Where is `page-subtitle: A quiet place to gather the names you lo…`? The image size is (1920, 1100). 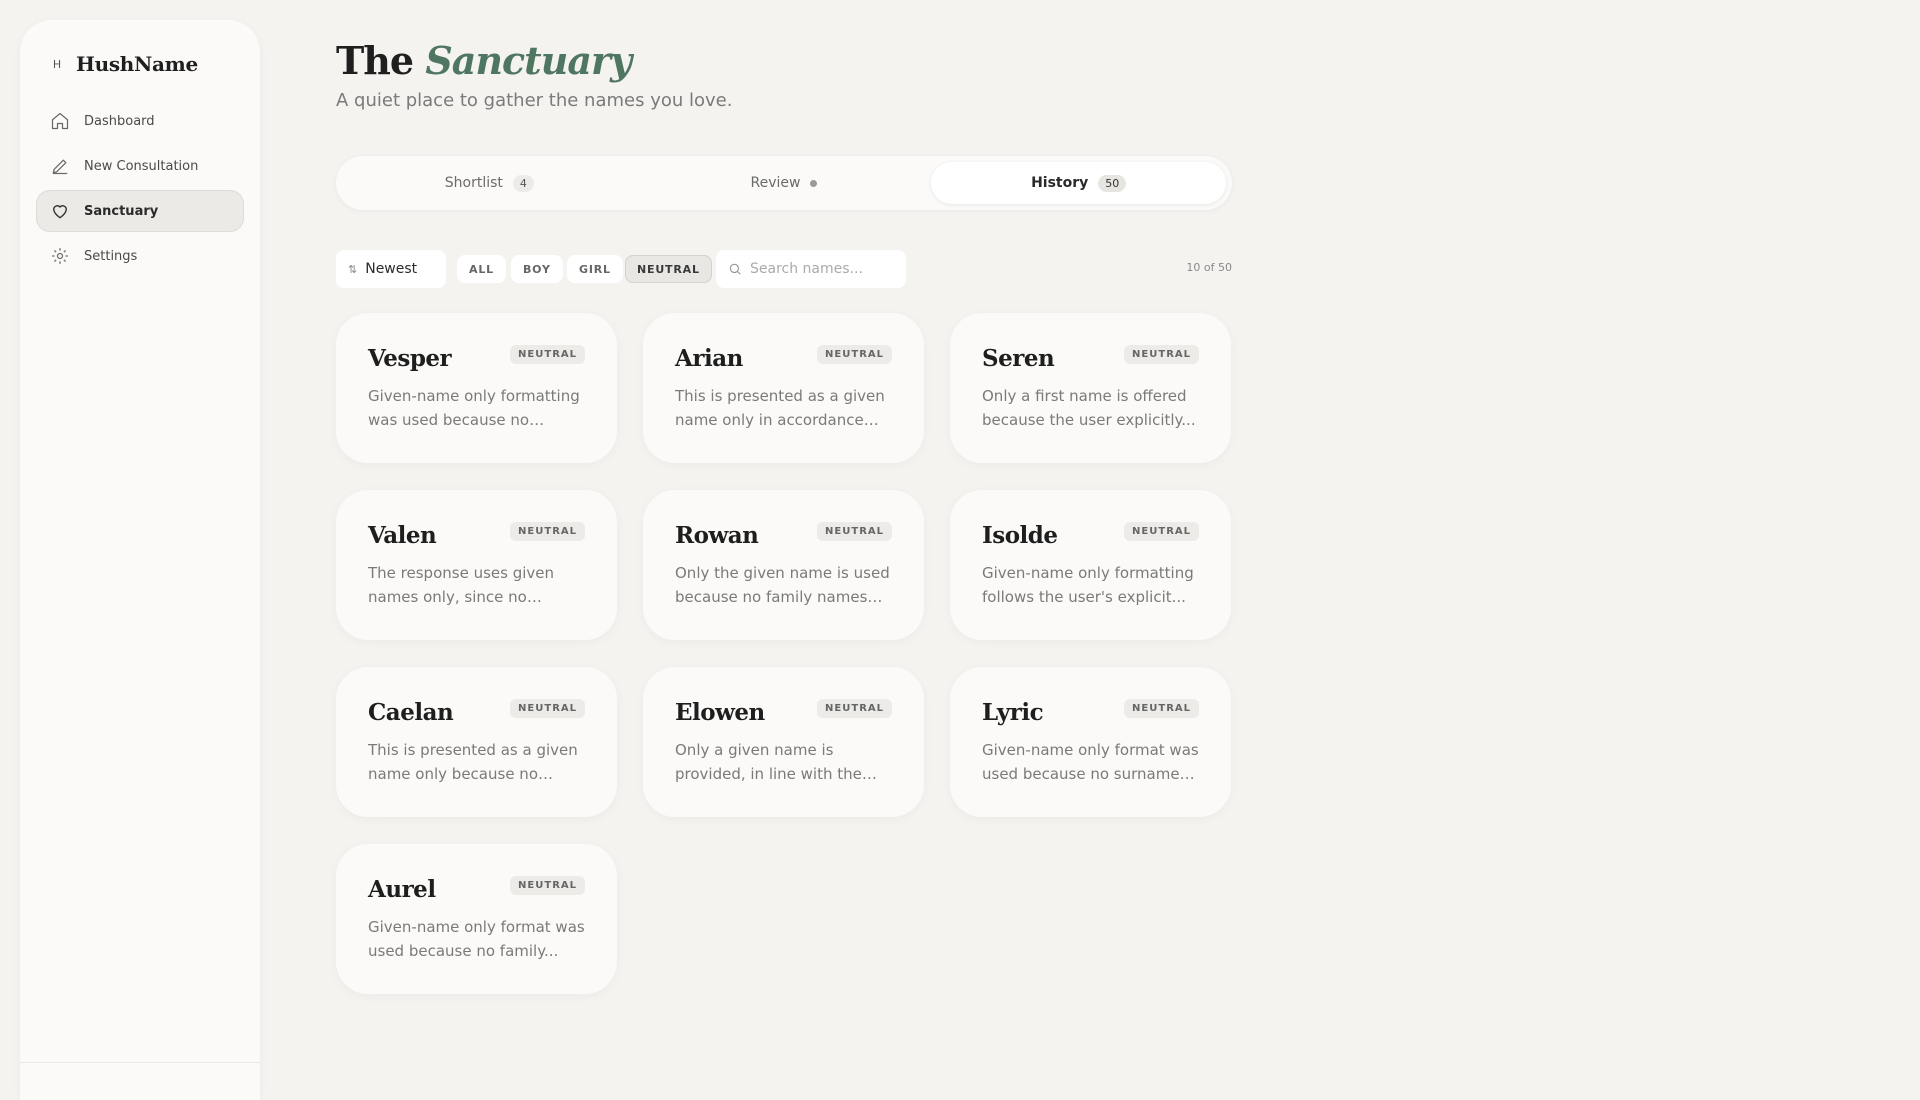 page-subtitle: A quiet place to gather the names you lo… is located at coordinates (534, 100).